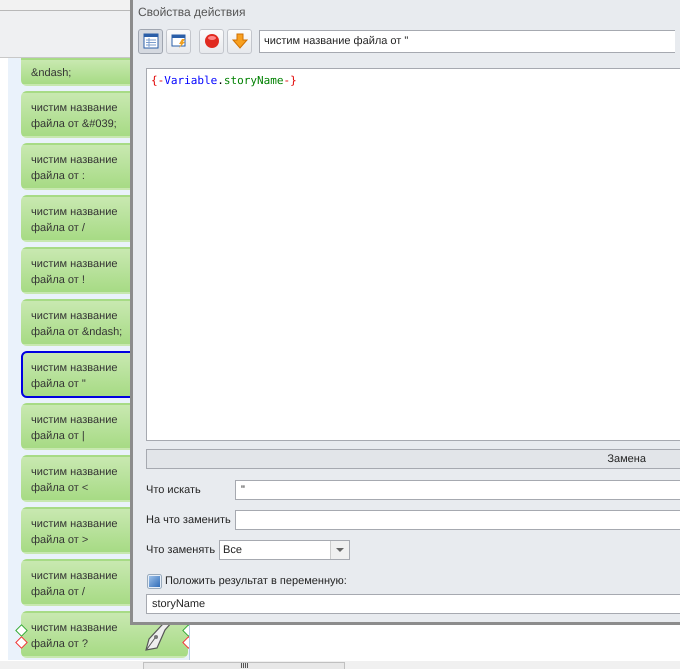 The height and width of the screenshot is (669, 680). I want to click on action-name-field: чистим название файла от ", so click(467, 41).